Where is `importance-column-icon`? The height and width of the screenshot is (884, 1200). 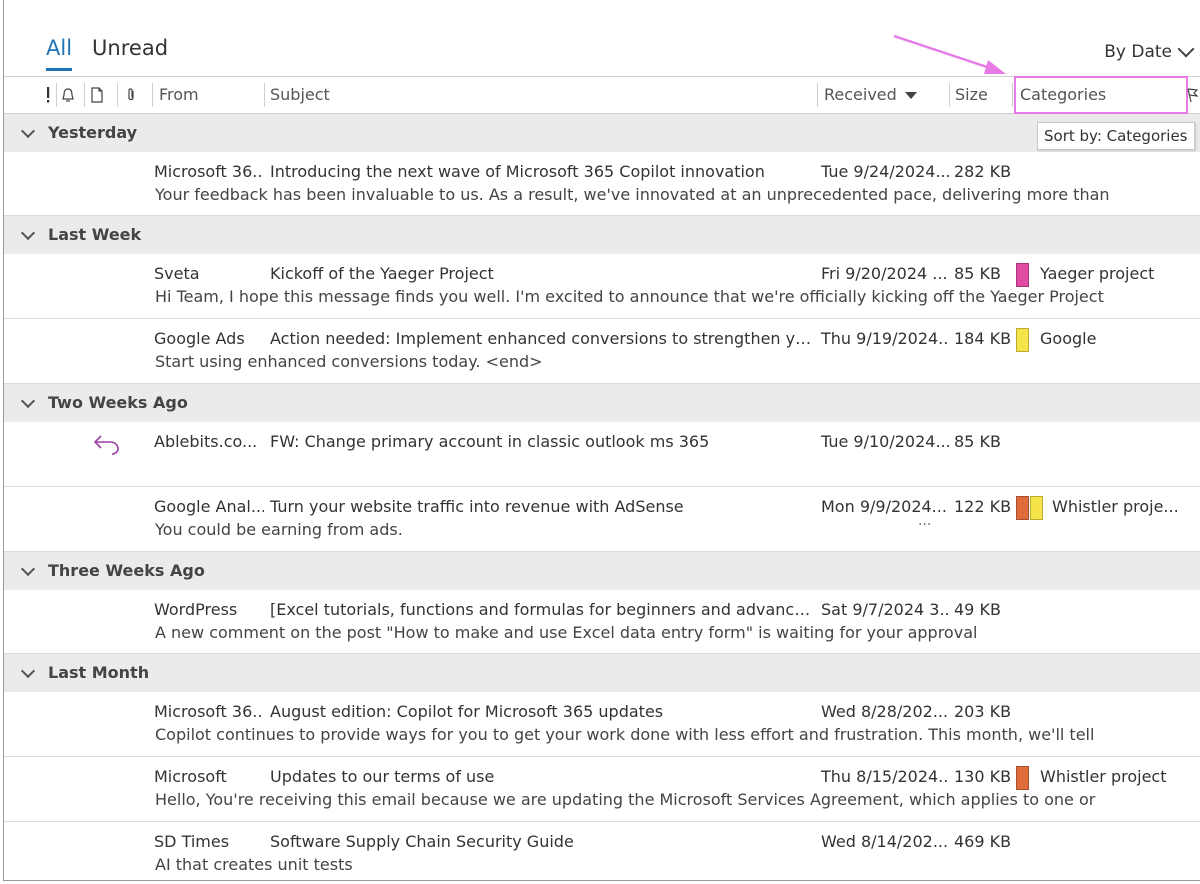
importance-column-icon is located at coordinates (48, 95).